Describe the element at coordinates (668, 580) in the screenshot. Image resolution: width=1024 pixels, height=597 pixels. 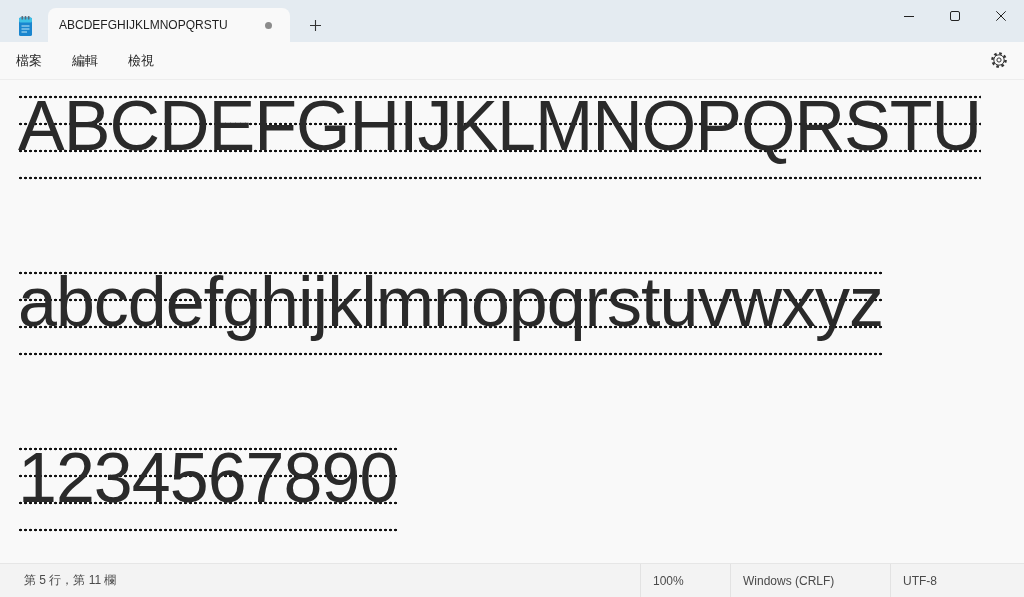
I see `zoom-level: 100%` at that location.